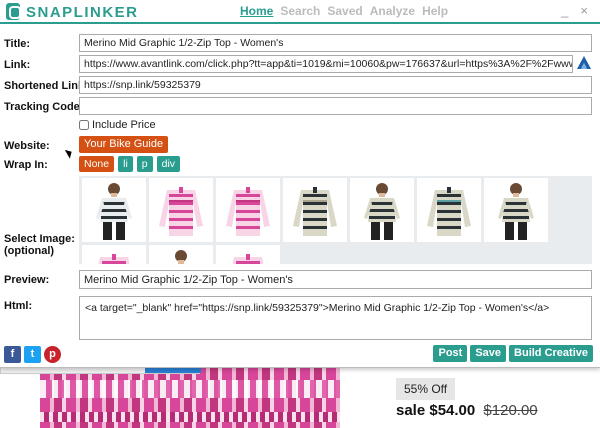  Describe the element at coordinates (124, 144) in the screenshot. I see `website-button: Your Bike Guide` at that location.